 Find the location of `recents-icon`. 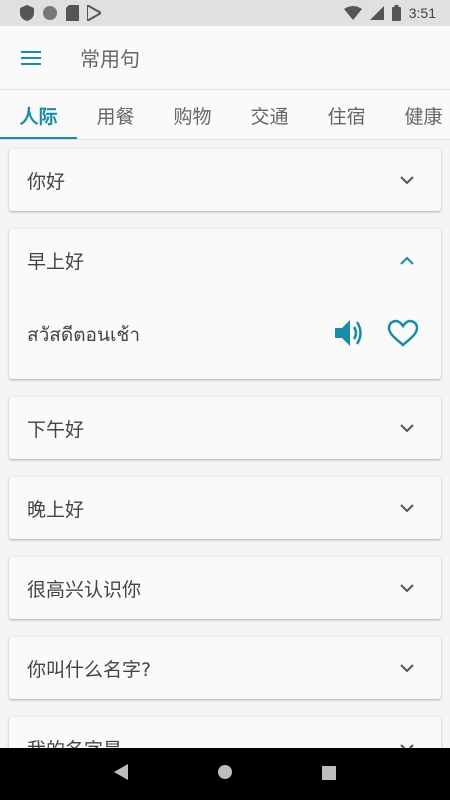

recents-icon is located at coordinates (328, 774).